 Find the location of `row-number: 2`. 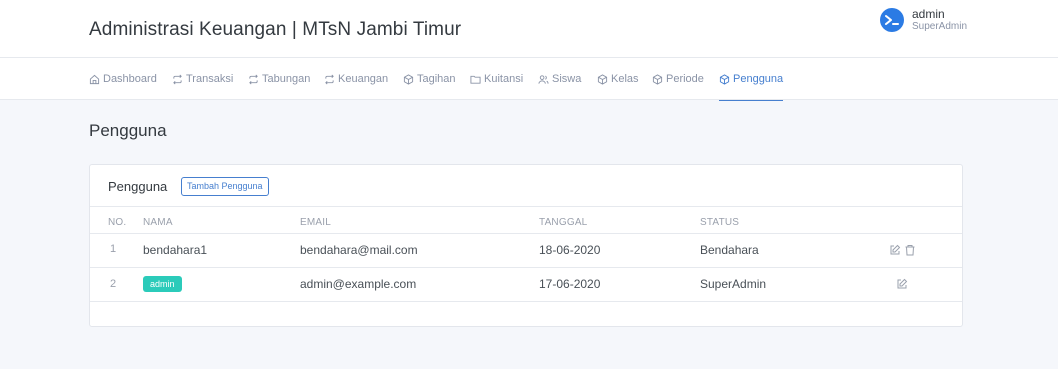

row-number: 2 is located at coordinates (113, 284).